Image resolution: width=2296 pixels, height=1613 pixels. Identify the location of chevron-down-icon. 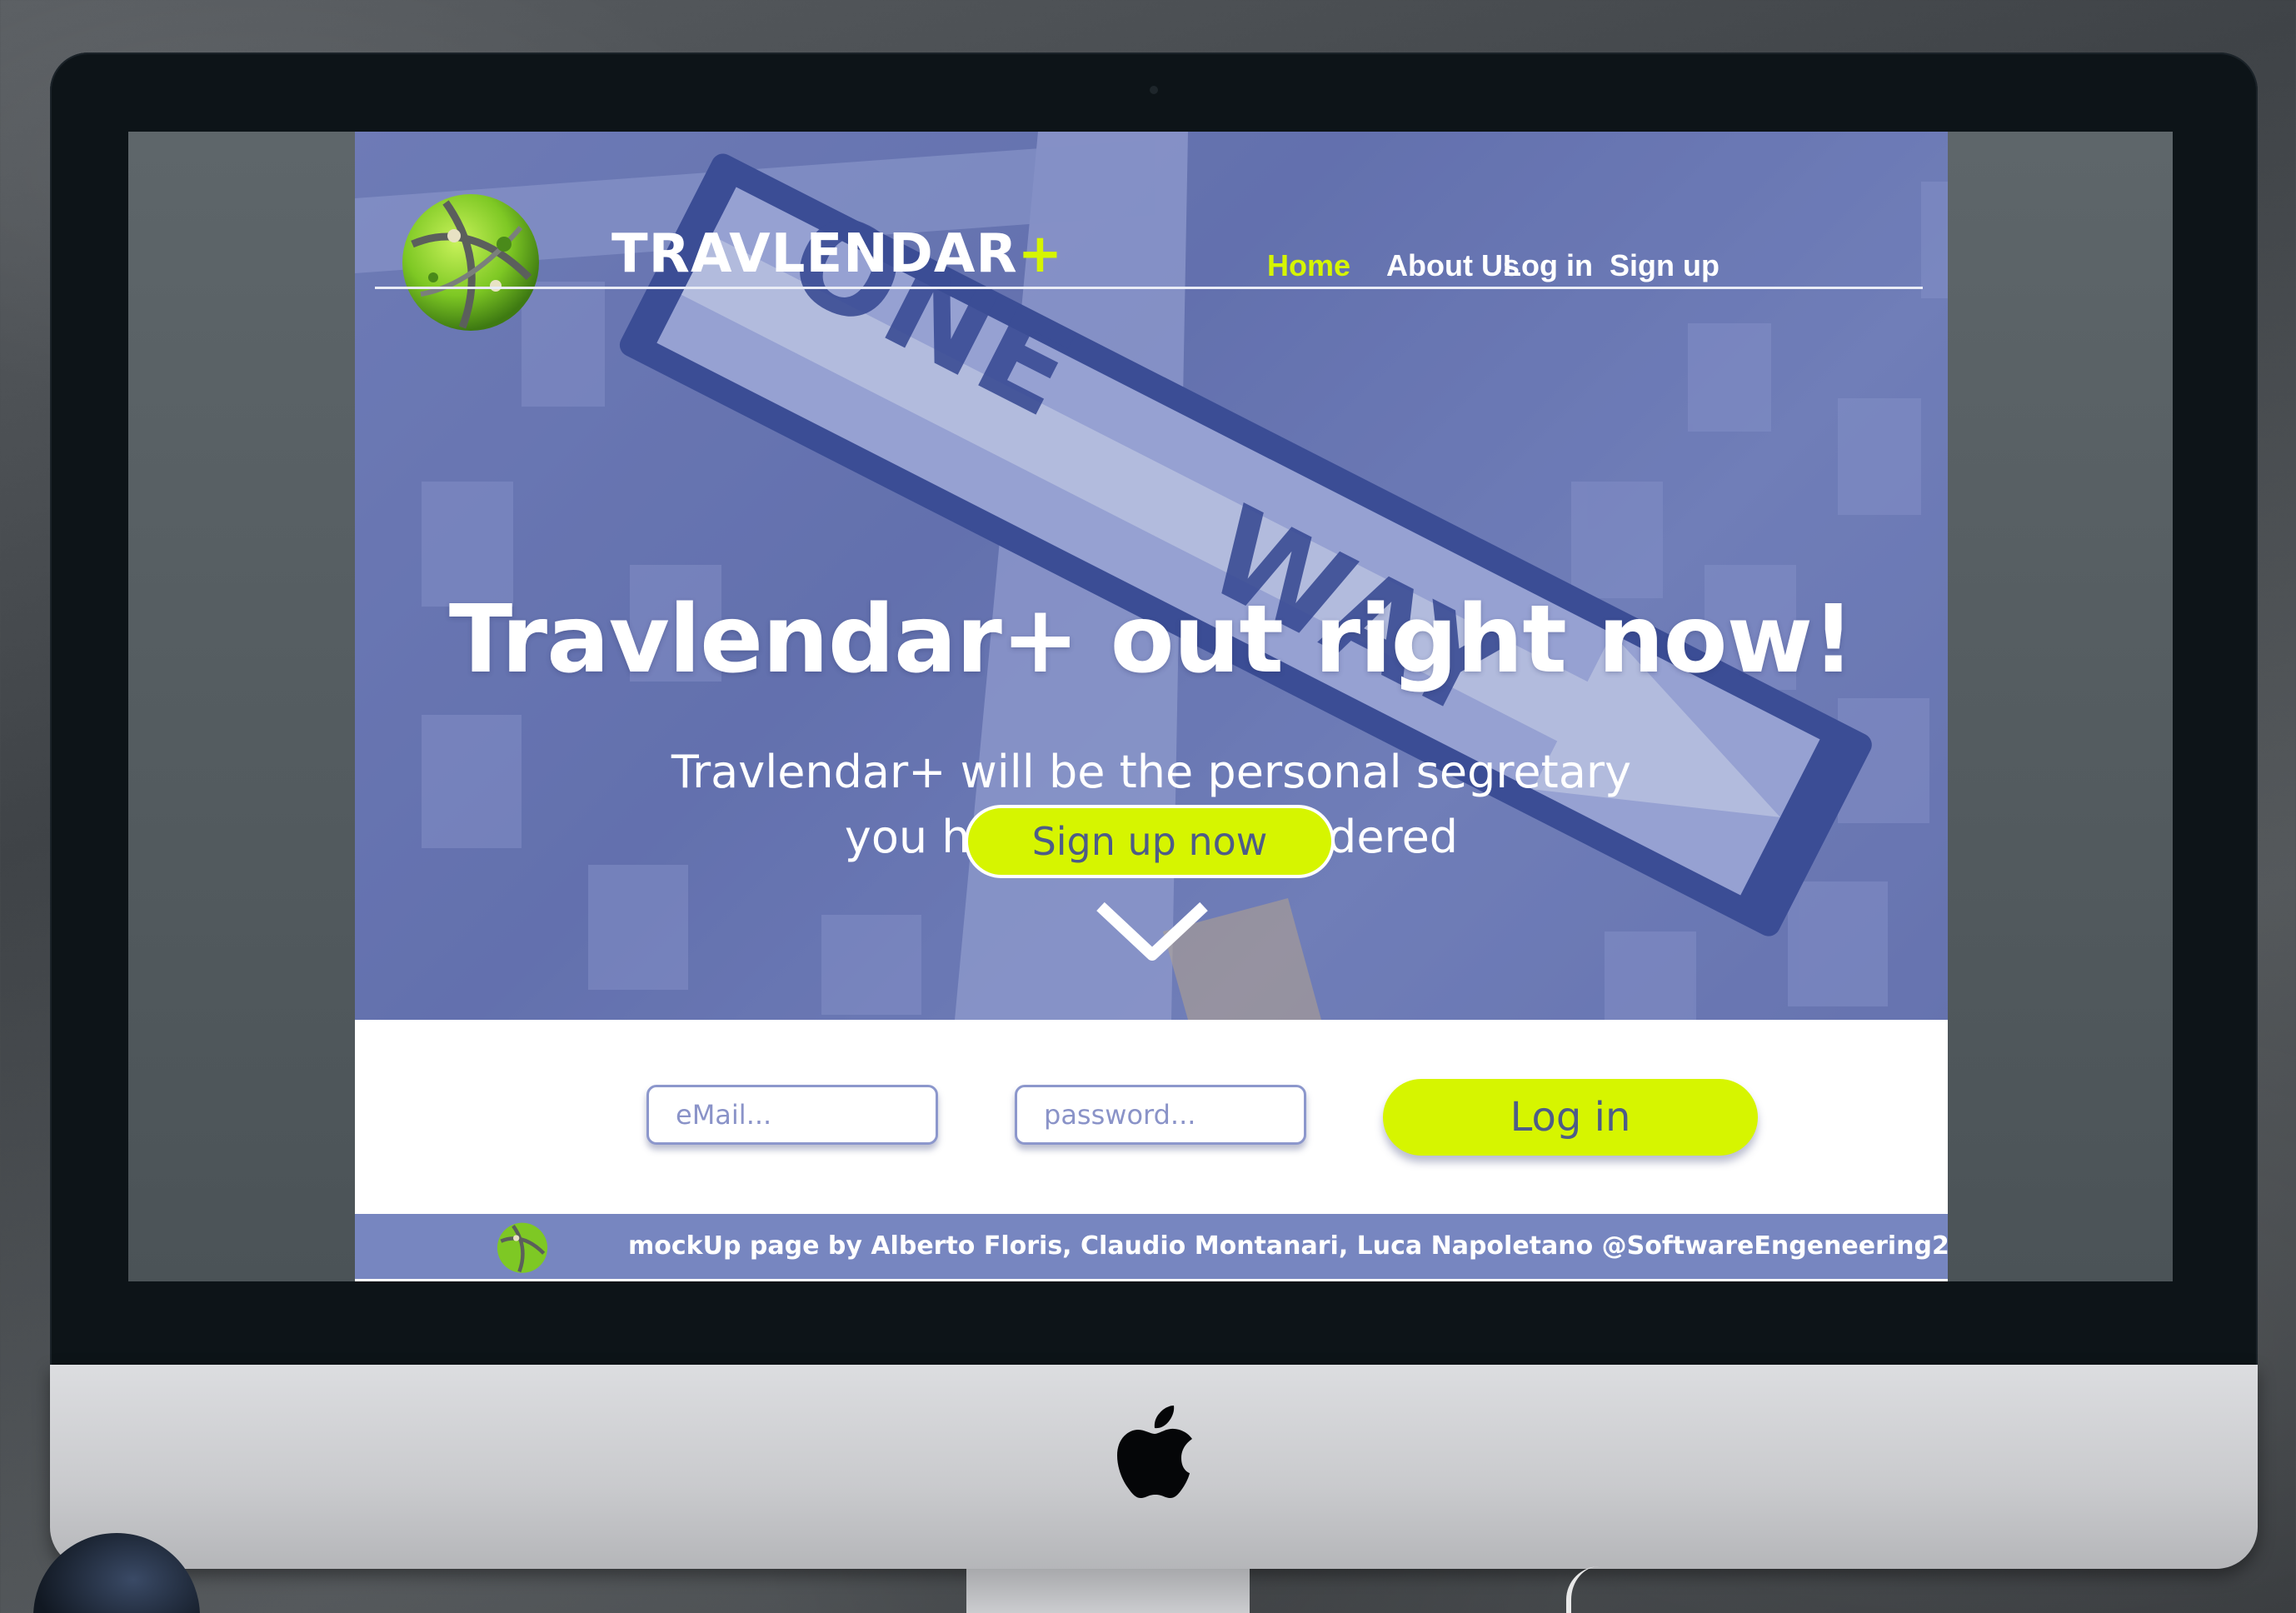
(1152, 931).